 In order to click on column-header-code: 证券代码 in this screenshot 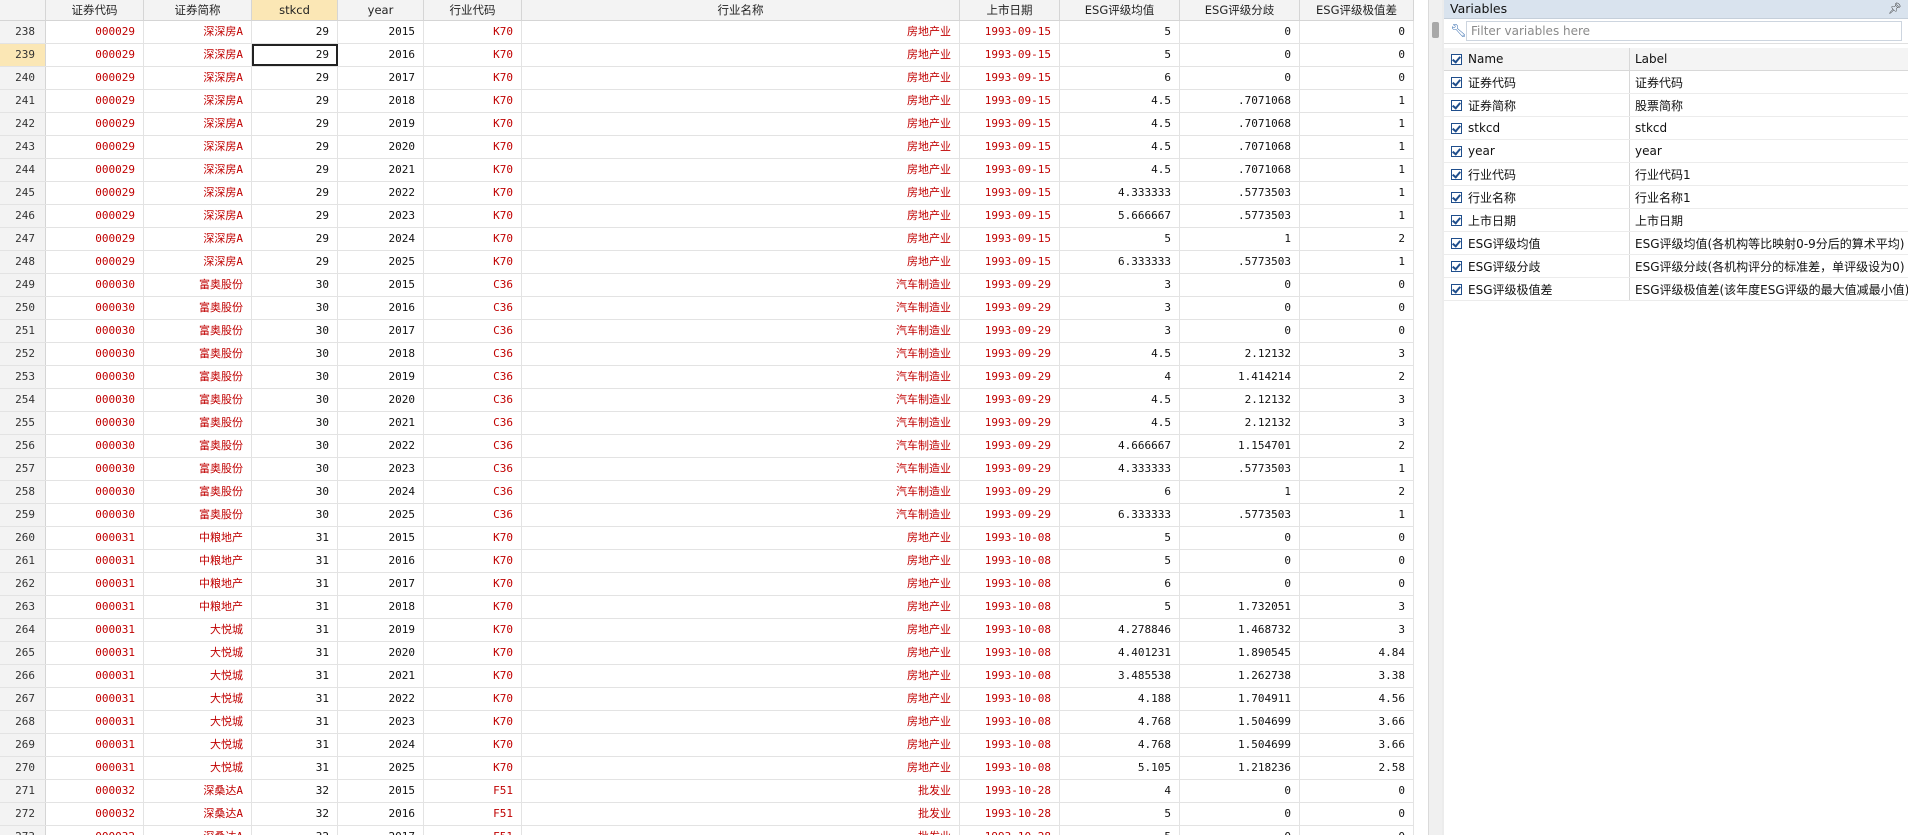, I will do `click(95, 10)`.